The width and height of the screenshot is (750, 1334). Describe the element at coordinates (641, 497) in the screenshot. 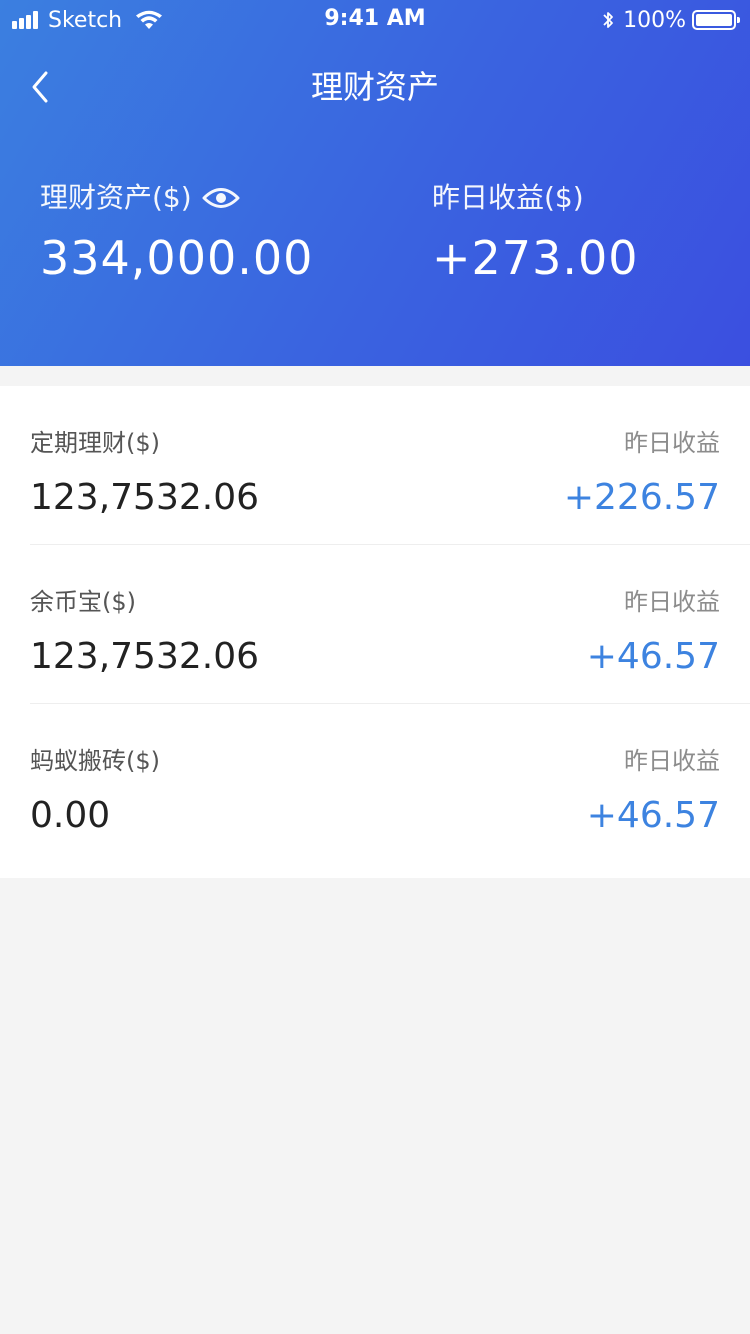

I see `item-yesterday-value: +226.57` at that location.